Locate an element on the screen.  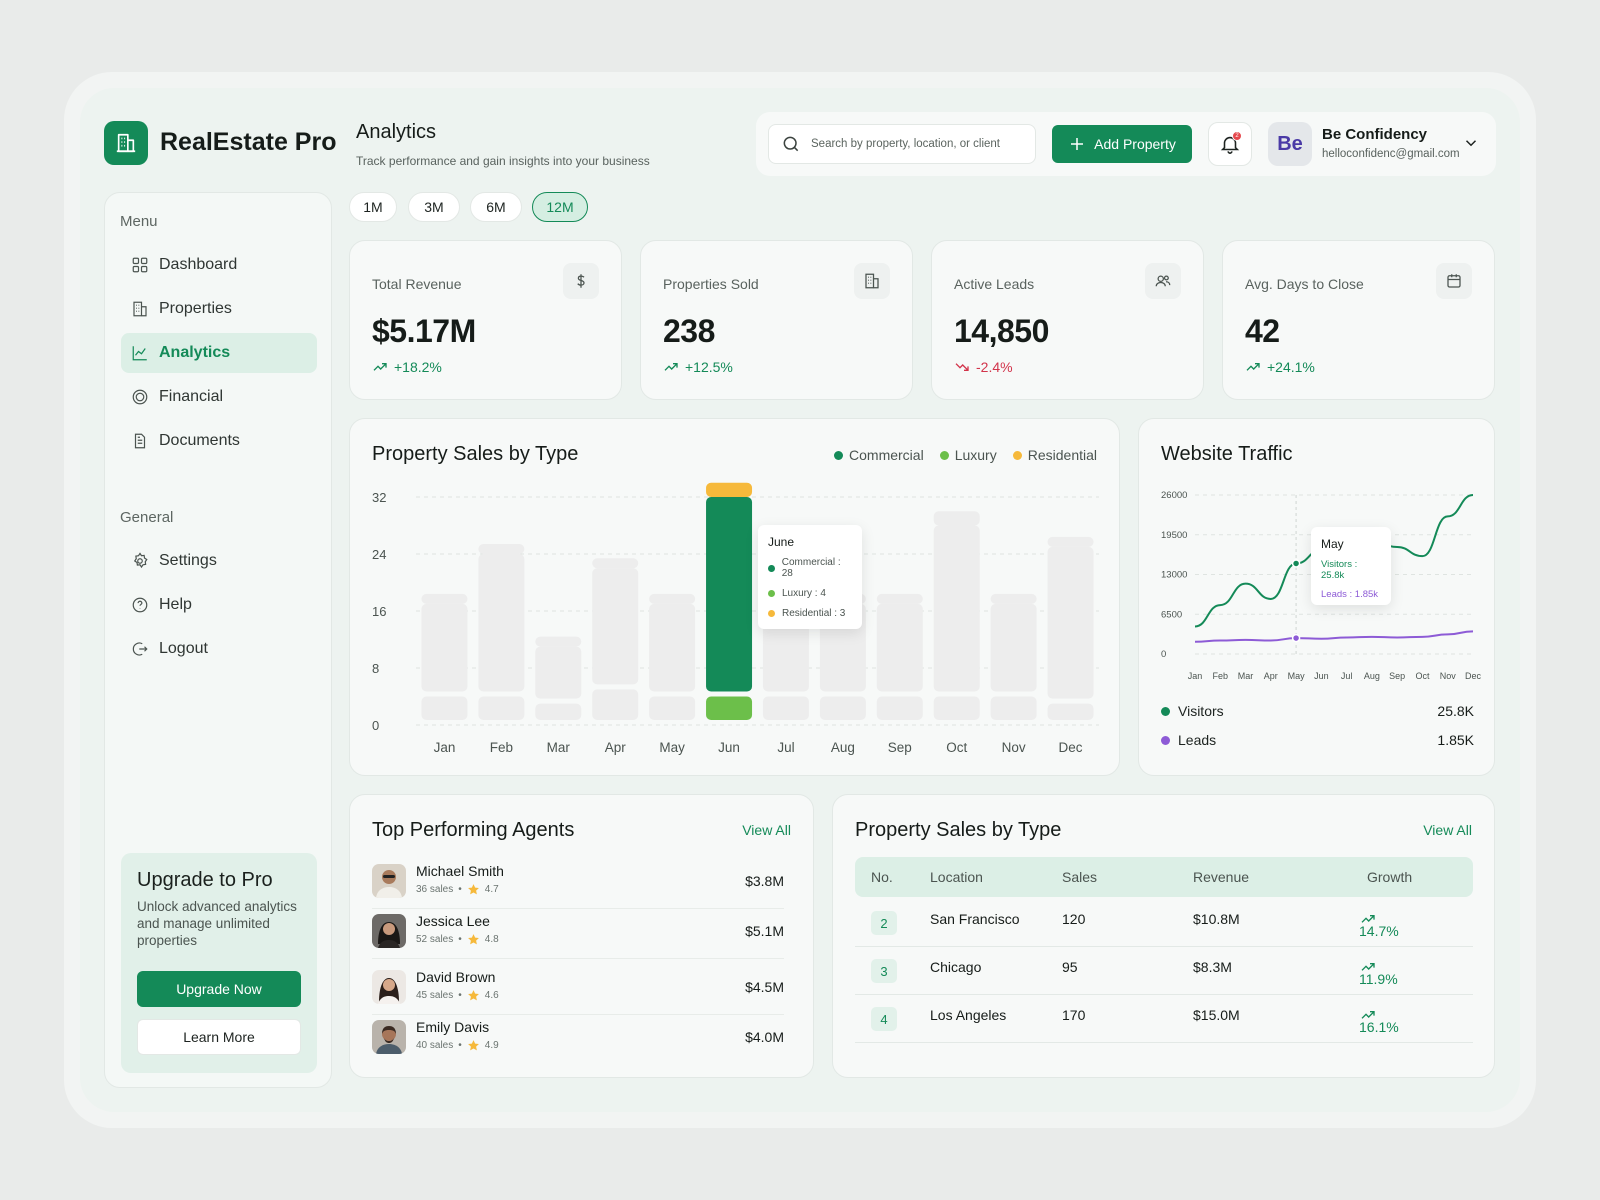
sidebar-item-label: Dashboard is located at coordinates (198, 264).